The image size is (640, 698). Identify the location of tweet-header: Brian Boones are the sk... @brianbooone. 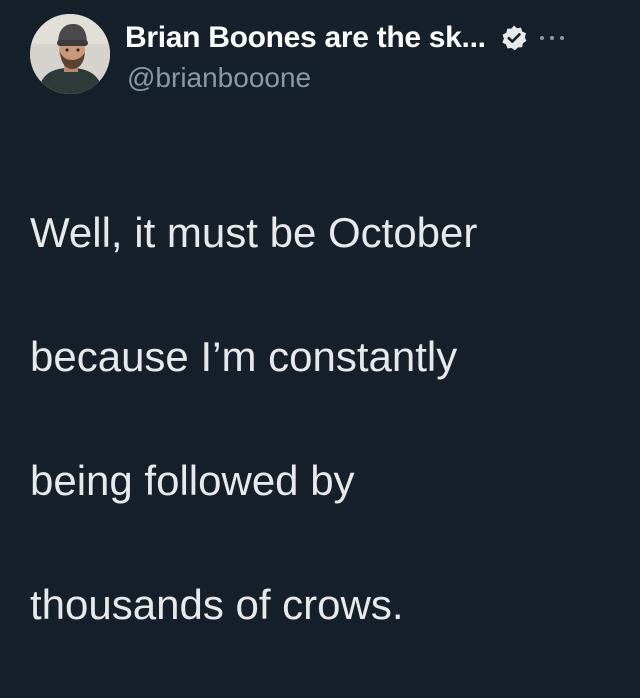
(320, 54).